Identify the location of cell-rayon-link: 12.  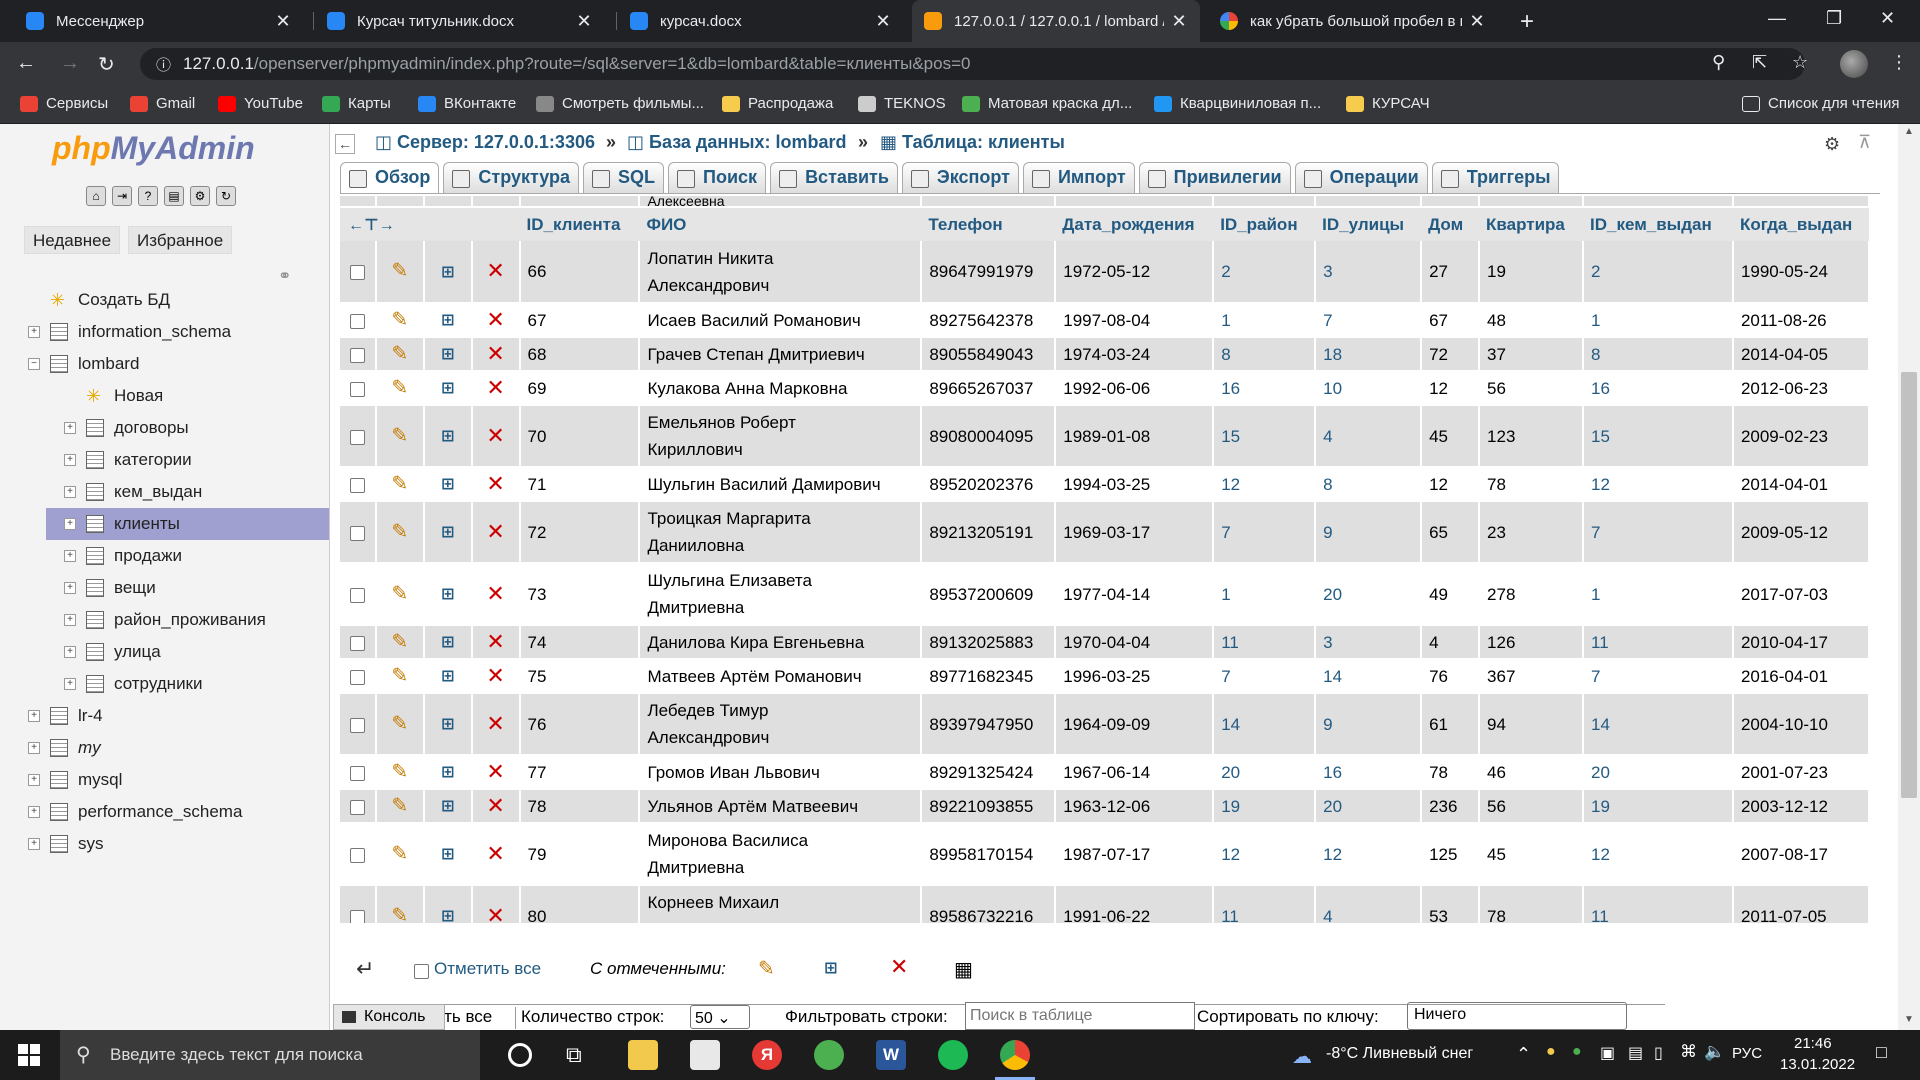
(1265, 854).